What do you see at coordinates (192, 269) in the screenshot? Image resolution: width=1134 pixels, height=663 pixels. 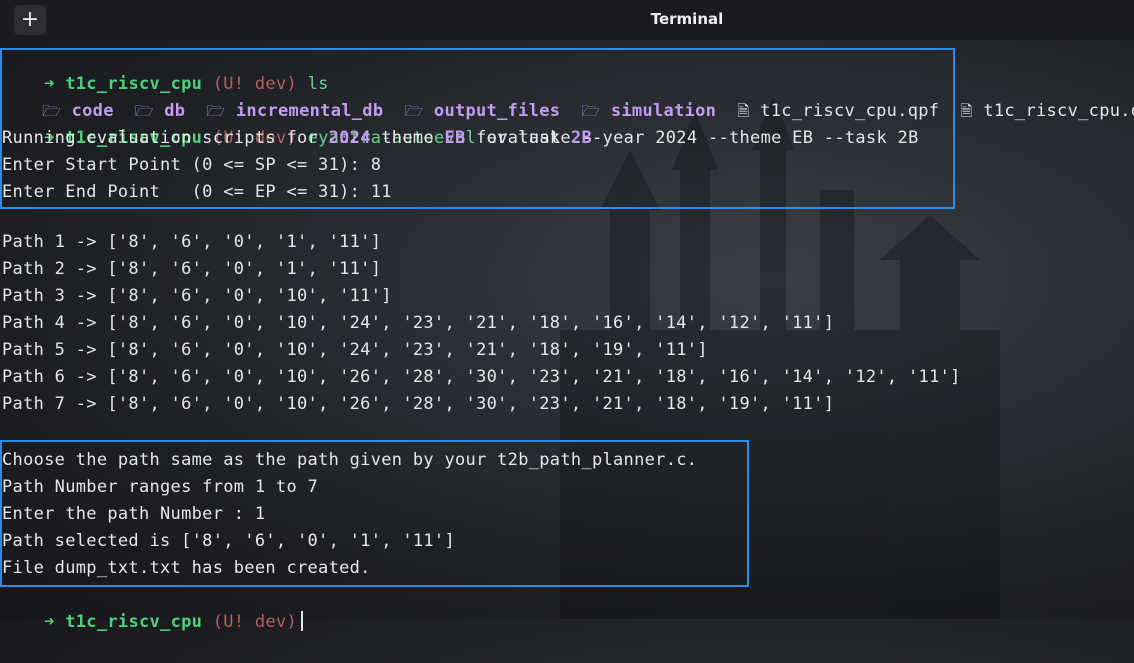 I see `path-line: Path 2 -> ['8', '6', '0', '1', '11']` at bounding box center [192, 269].